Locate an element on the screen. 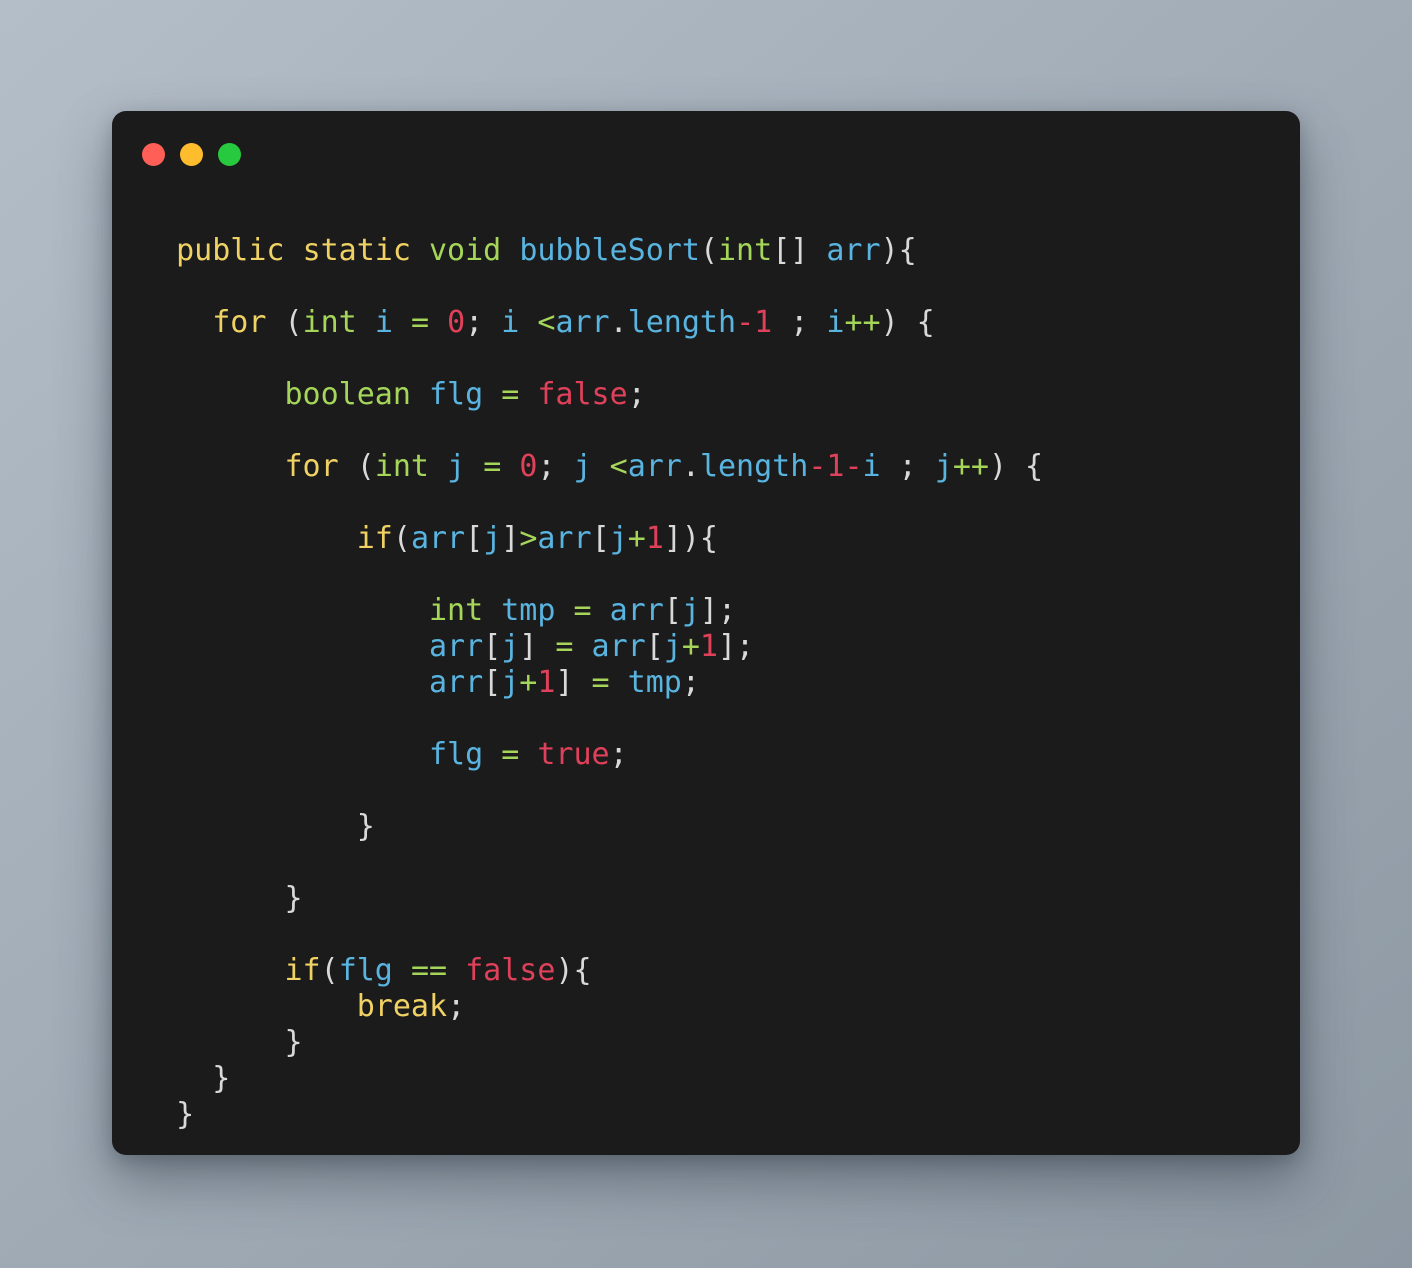 Image resolution: width=1412 pixels, height=1268 pixels. code-line-compare-if: if(arr[j]>arr[j+1]){ is located at coordinates (706, 539).